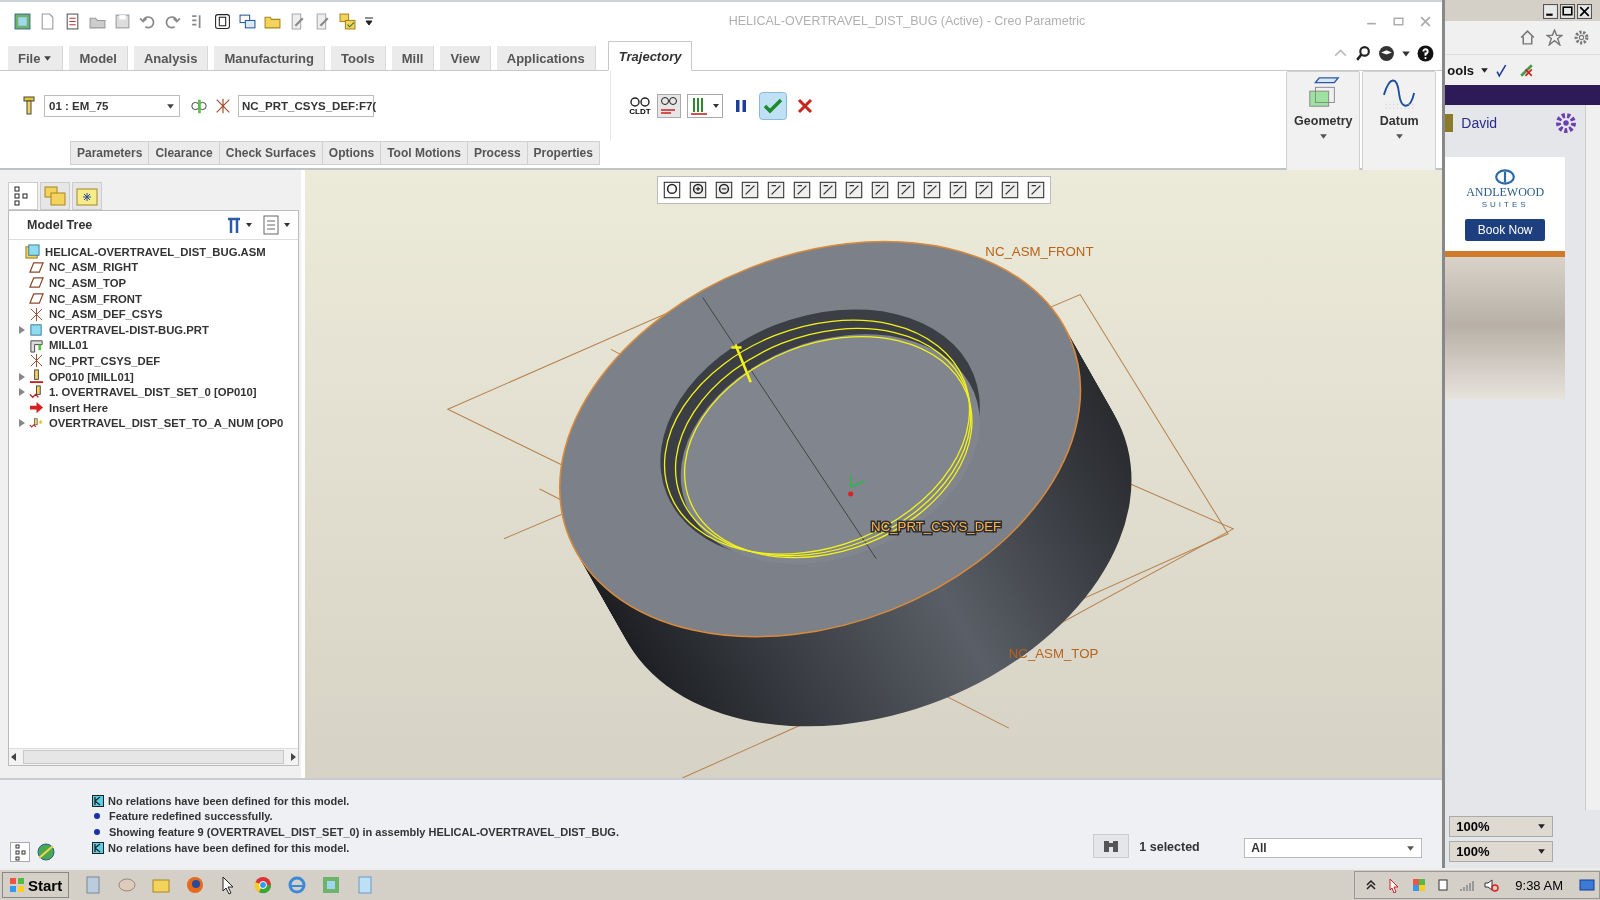  I want to click on ribbon-tab: Trajectory, so click(650, 56).